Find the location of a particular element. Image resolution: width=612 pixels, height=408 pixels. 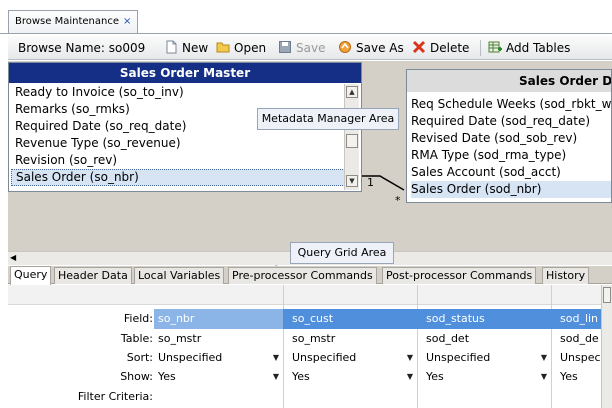

show-select-4: Yes is located at coordinates (578, 377).